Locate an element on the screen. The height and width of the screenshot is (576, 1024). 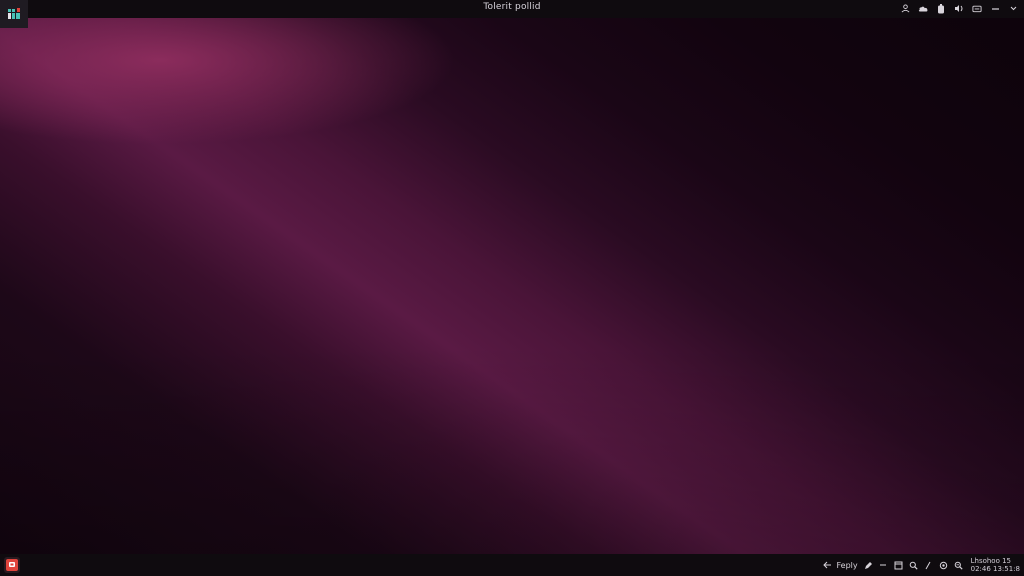
zoom-icon is located at coordinates (958, 565).